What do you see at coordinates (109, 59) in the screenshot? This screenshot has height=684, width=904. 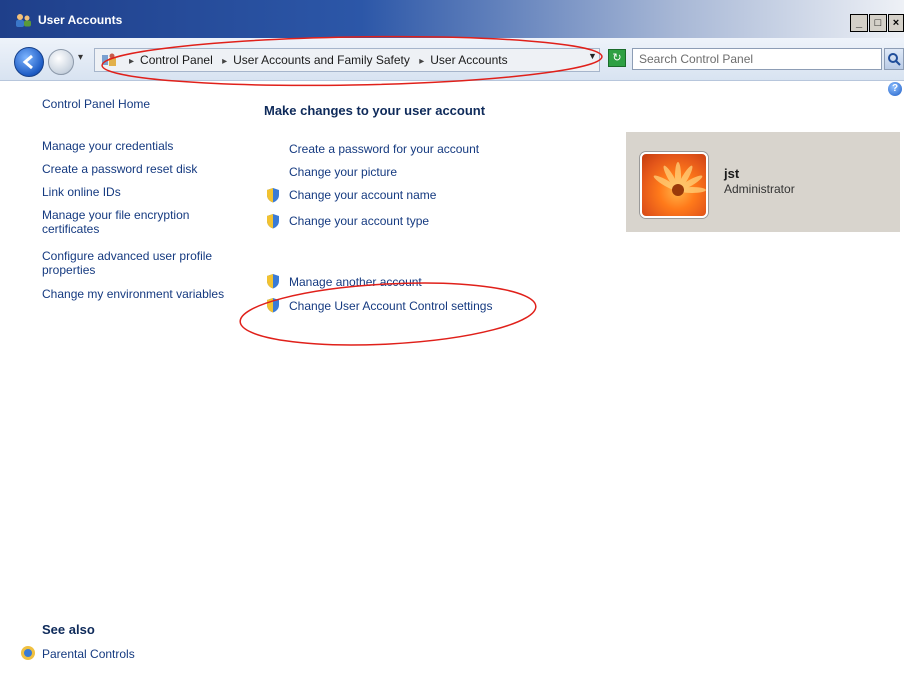 I see `control-panel-icon` at bounding box center [109, 59].